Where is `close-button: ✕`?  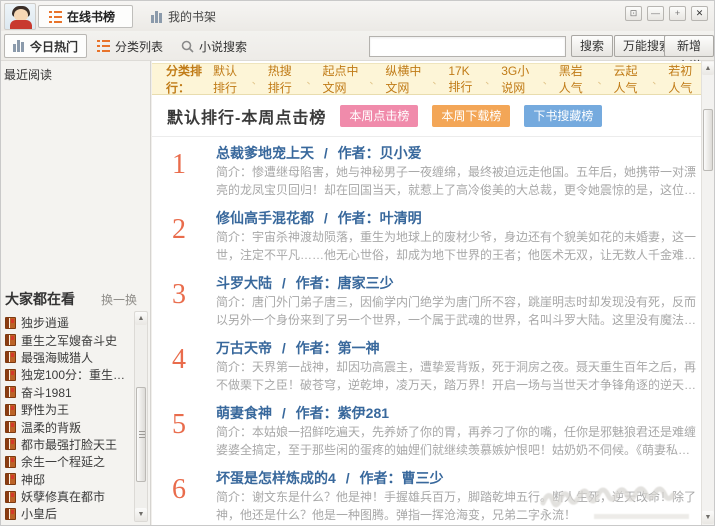
close-button: ✕ is located at coordinates (699, 13).